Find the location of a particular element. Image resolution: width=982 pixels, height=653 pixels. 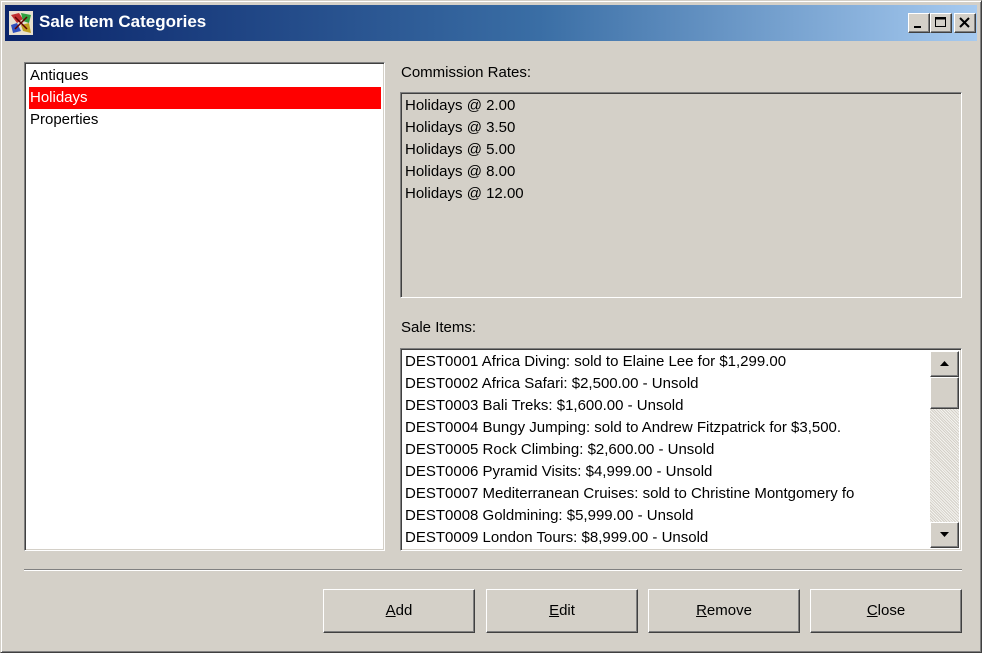

scroll-up-button is located at coordinates (944, 364).